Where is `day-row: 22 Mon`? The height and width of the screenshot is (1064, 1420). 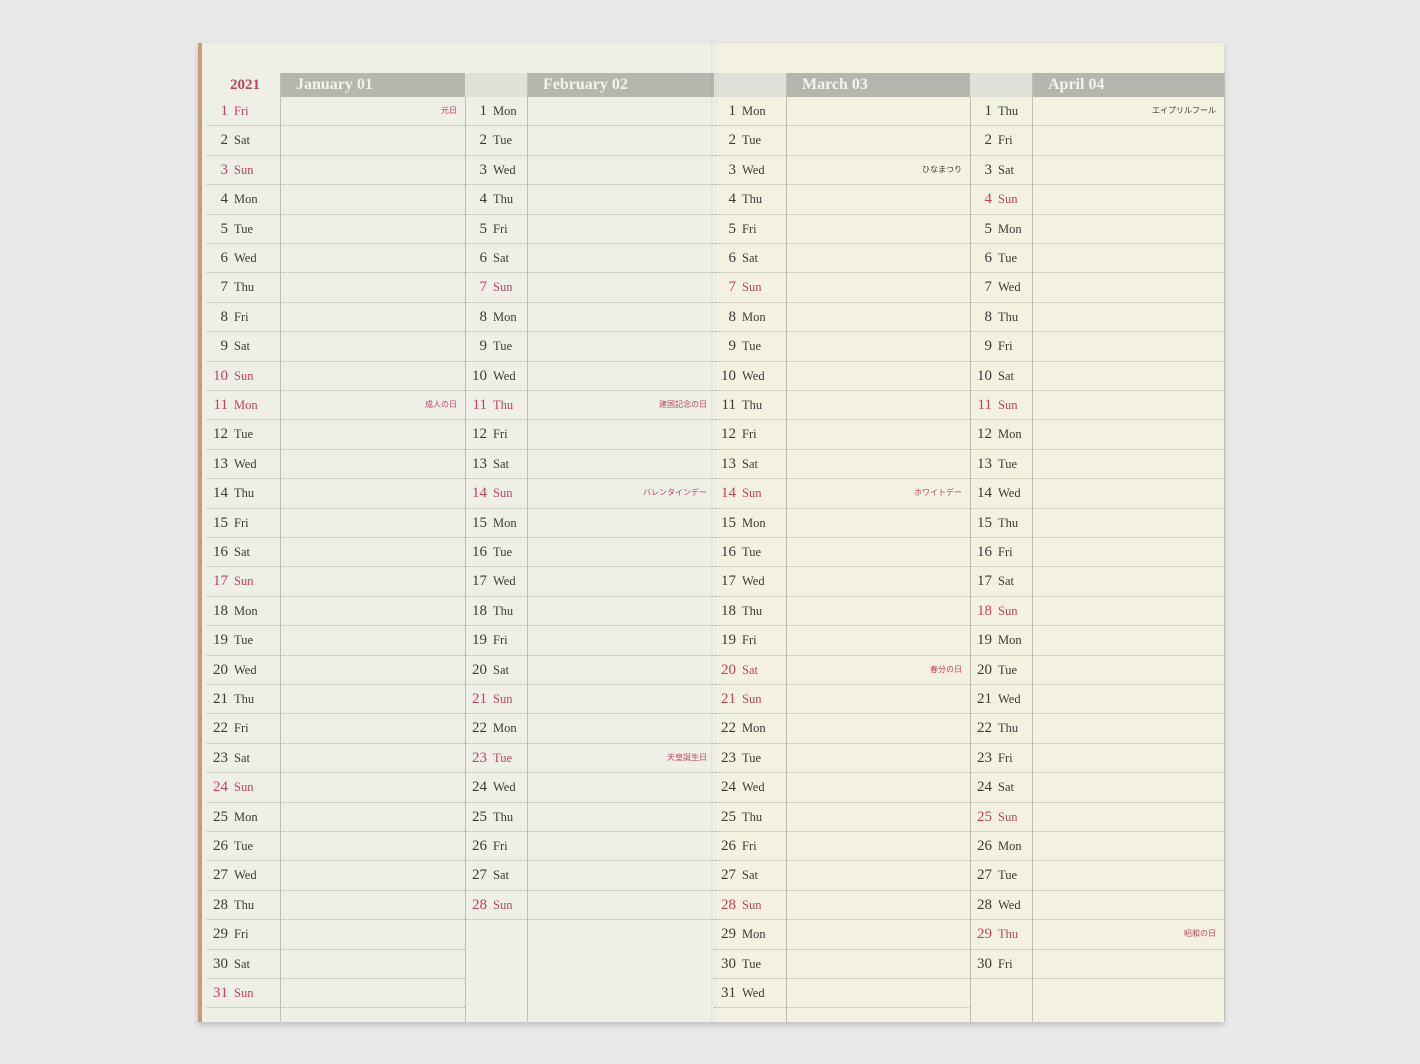
day-row: 22 Mon is located at coordinates (590, 729).